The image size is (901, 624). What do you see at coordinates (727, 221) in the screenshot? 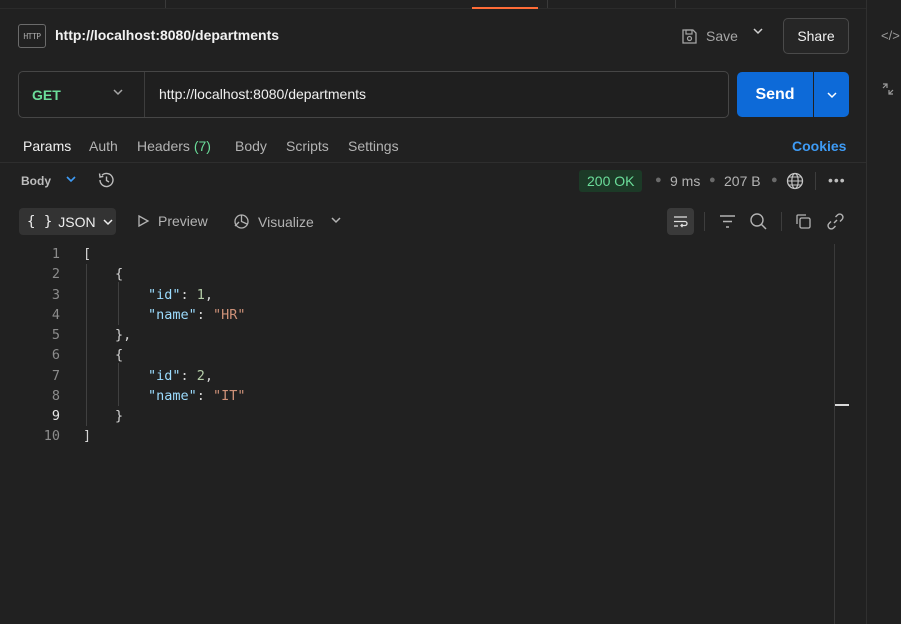
I see `filter-icon` at bounding box center [727, 221].